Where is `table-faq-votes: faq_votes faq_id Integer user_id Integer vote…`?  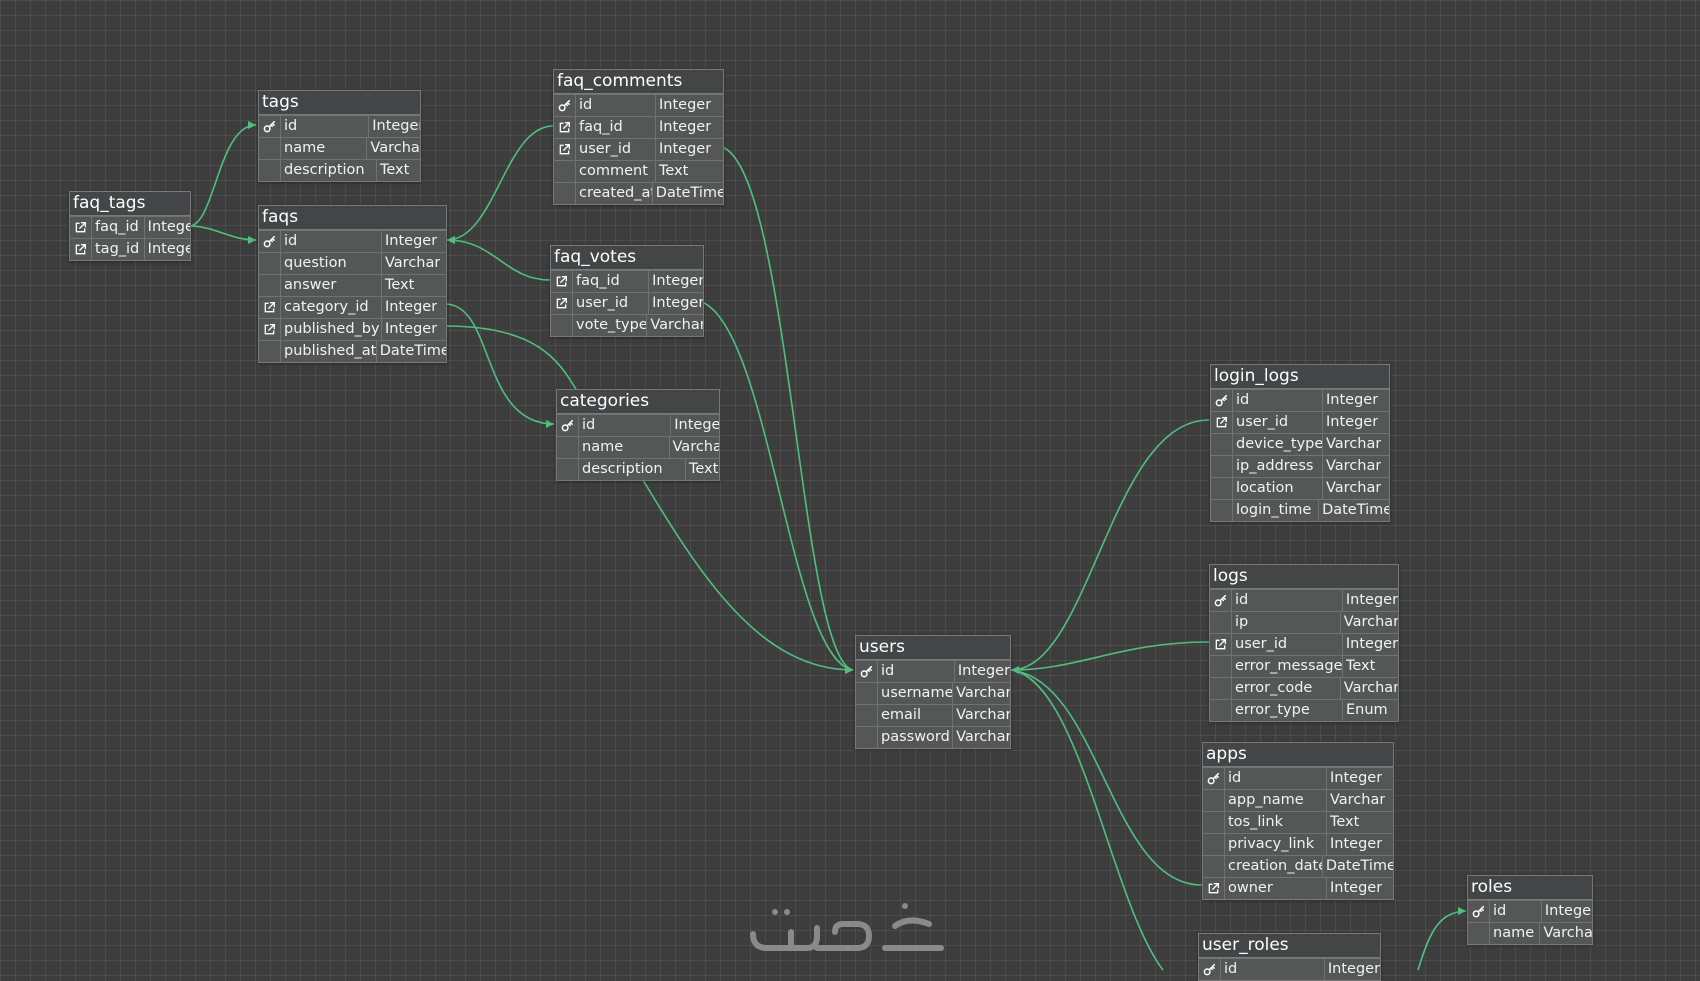 table-faq-votes: faq_votes faq_id Integer user_id Integer vote… is located at coordinates (627, 291).